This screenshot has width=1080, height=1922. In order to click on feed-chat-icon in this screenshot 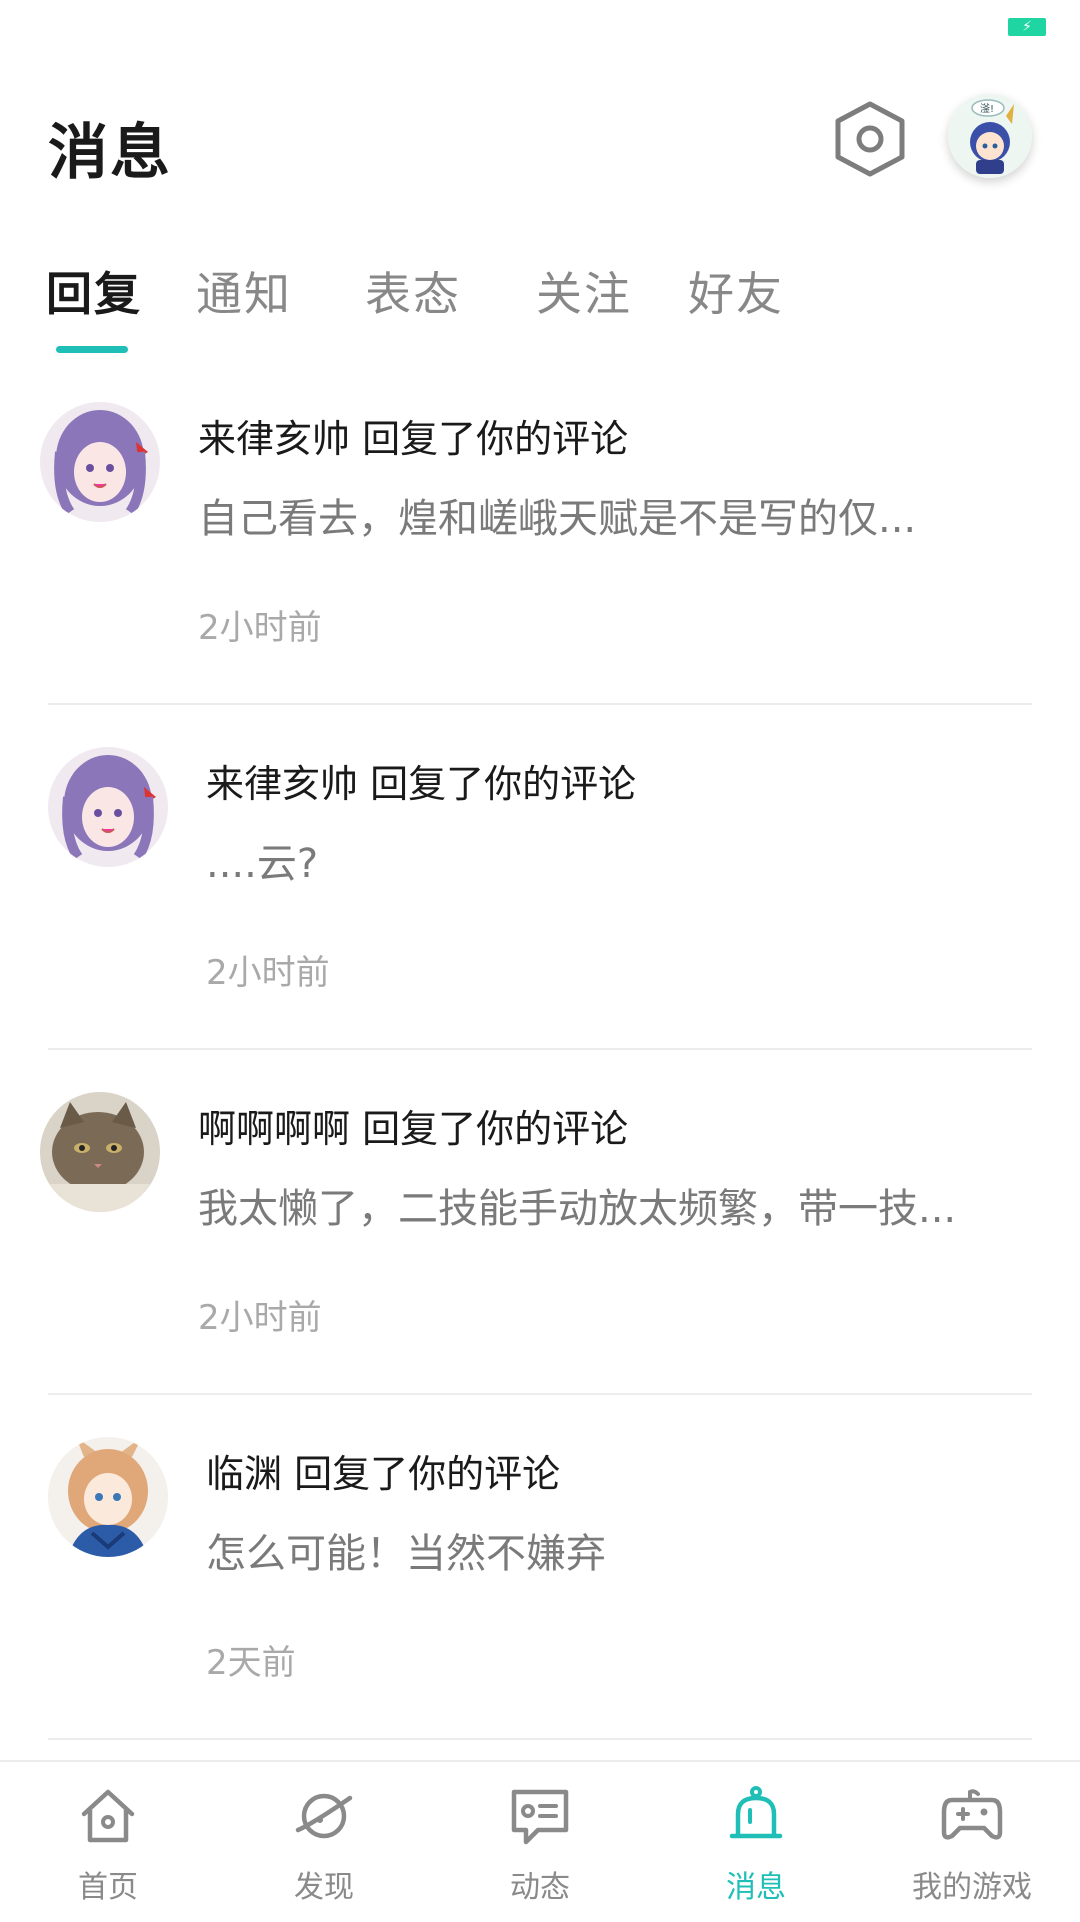, I will do `click(540, 1817)`.